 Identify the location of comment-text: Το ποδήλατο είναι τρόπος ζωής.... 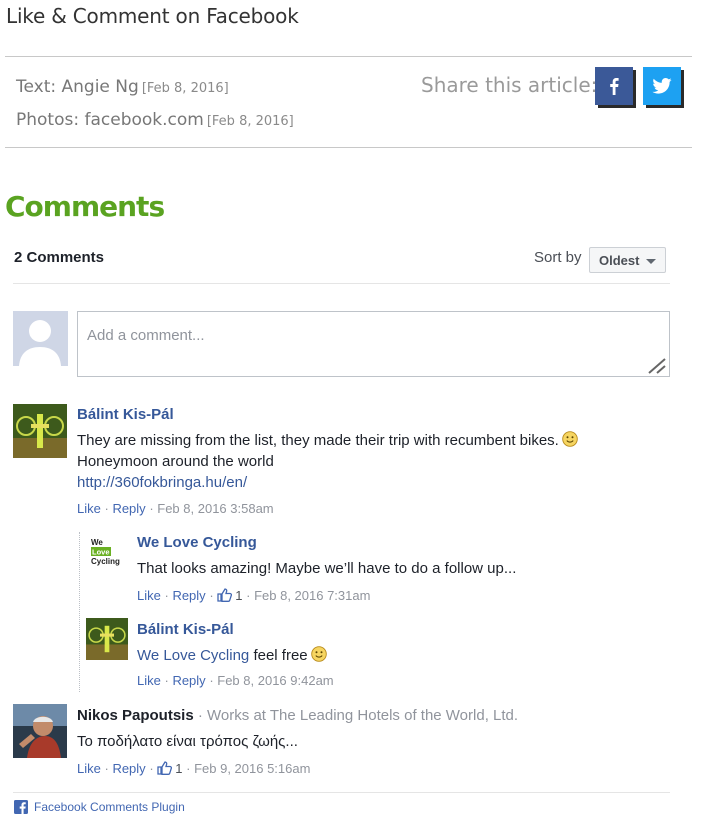
(187, 741).